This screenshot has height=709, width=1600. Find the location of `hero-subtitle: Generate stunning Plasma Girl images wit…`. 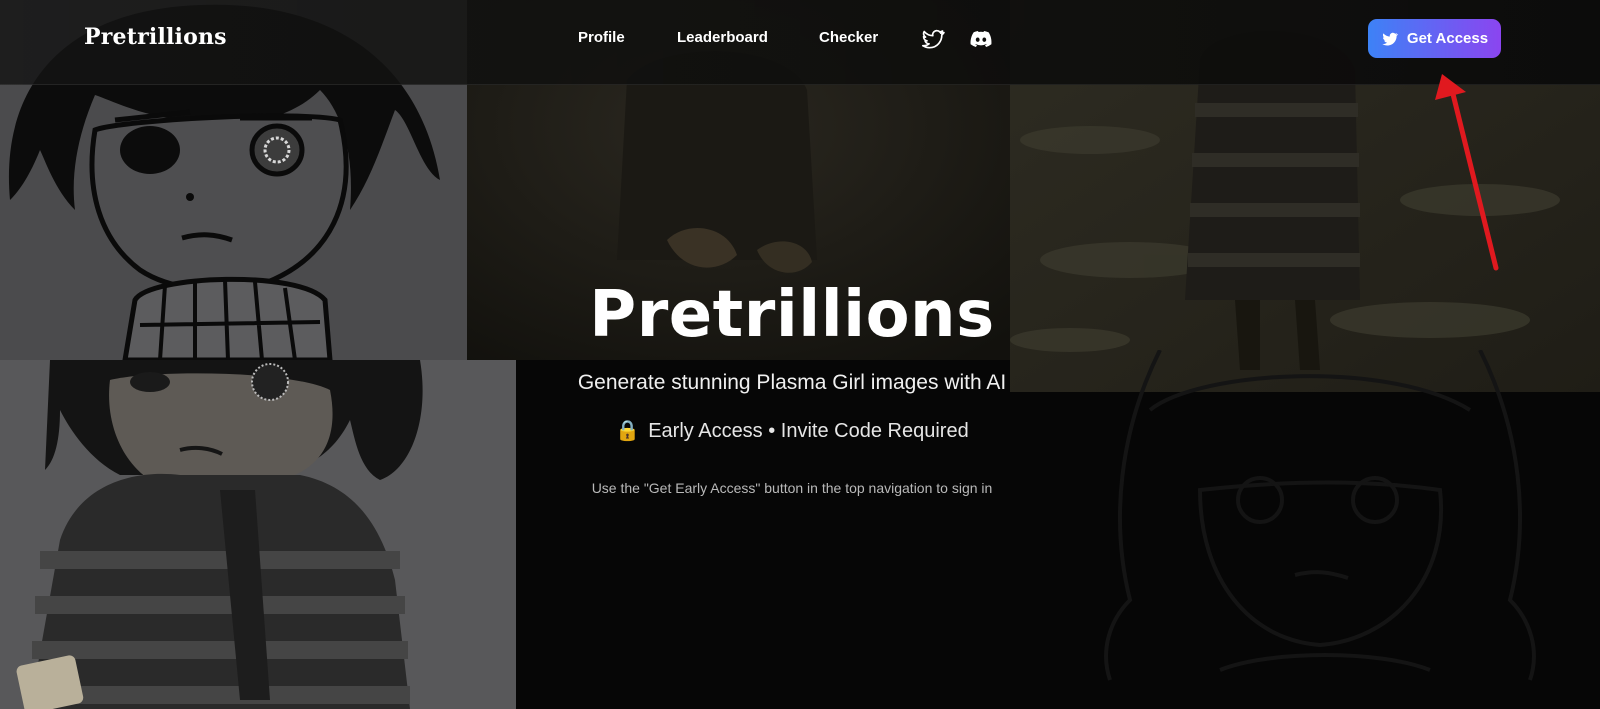

hero-subtitle: Generate stunning Plasma Girl images wit… is located at coordinates (792, 382).